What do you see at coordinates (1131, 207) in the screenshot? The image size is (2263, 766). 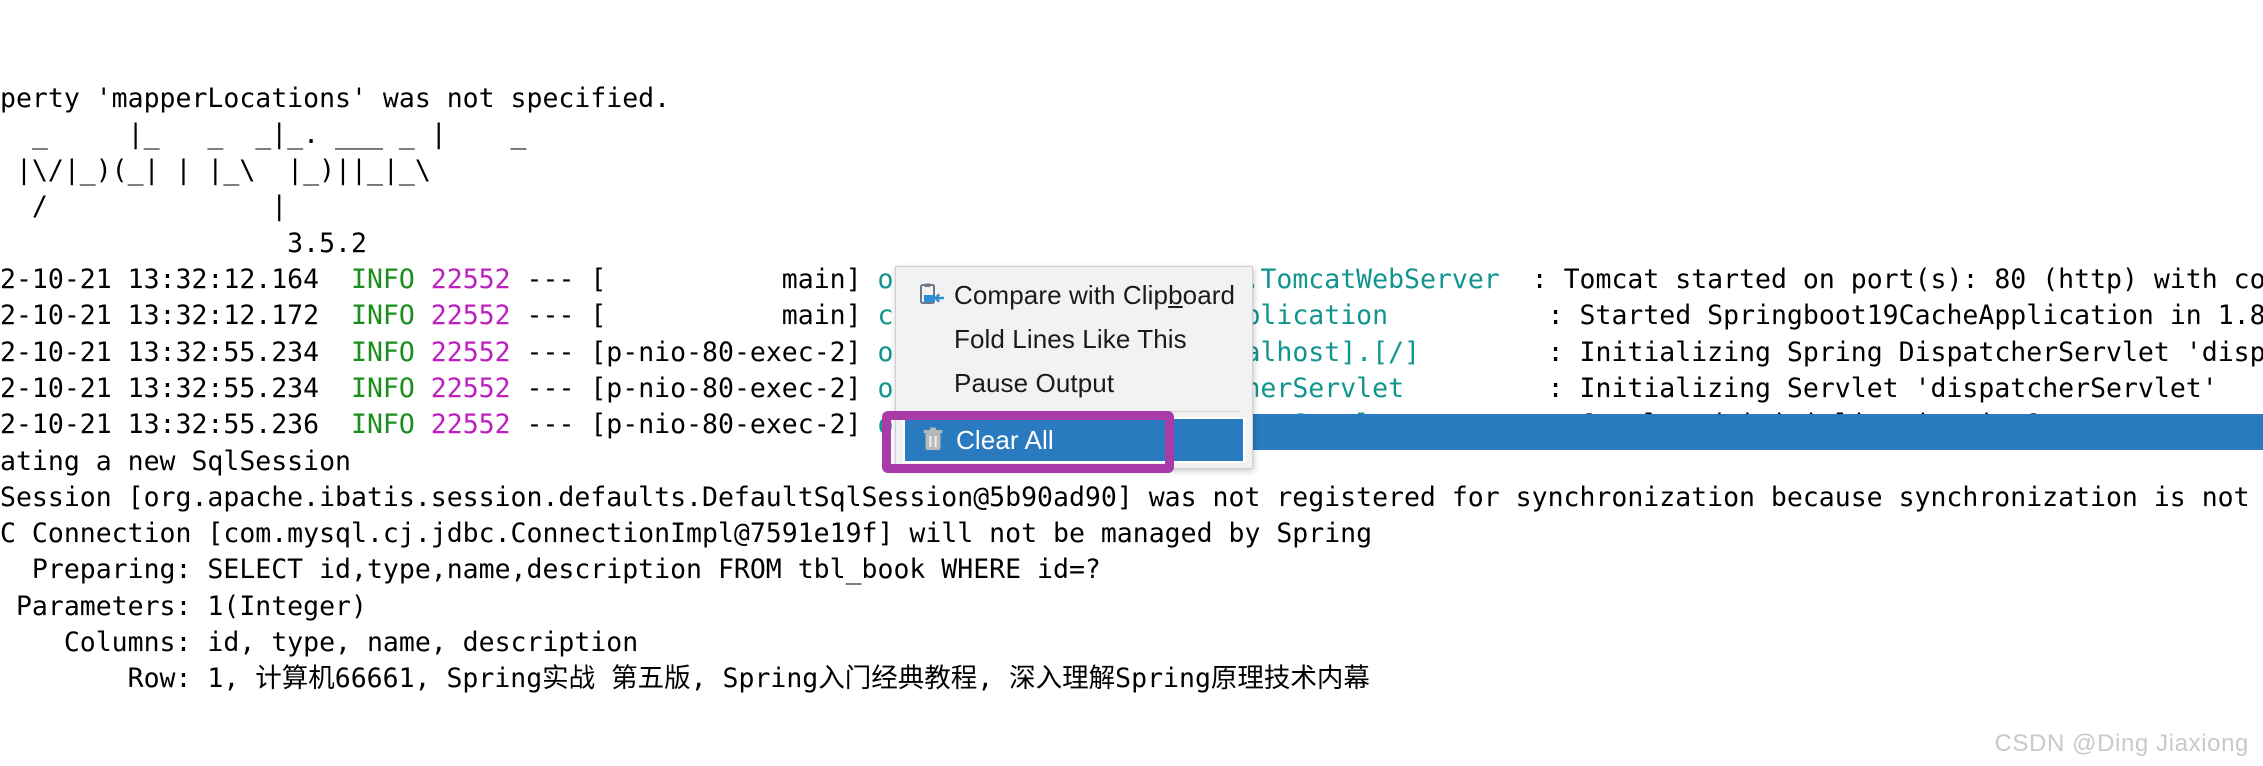 I see `console-line-banner-3: / |` at bounding box center [1131, 207].